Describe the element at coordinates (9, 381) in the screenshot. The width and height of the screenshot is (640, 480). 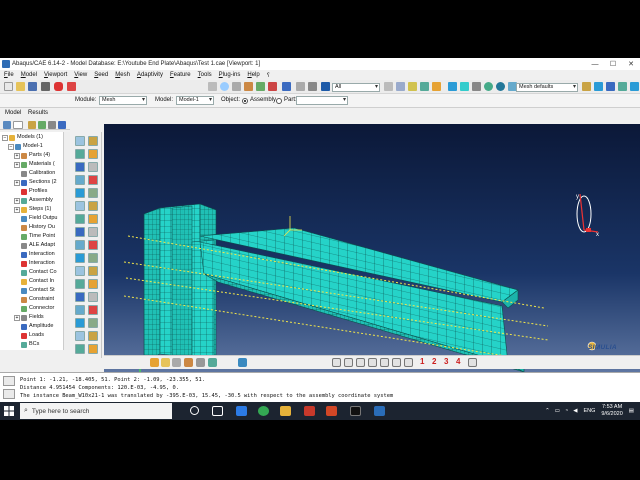
I see `message-tab-icon` at that location.